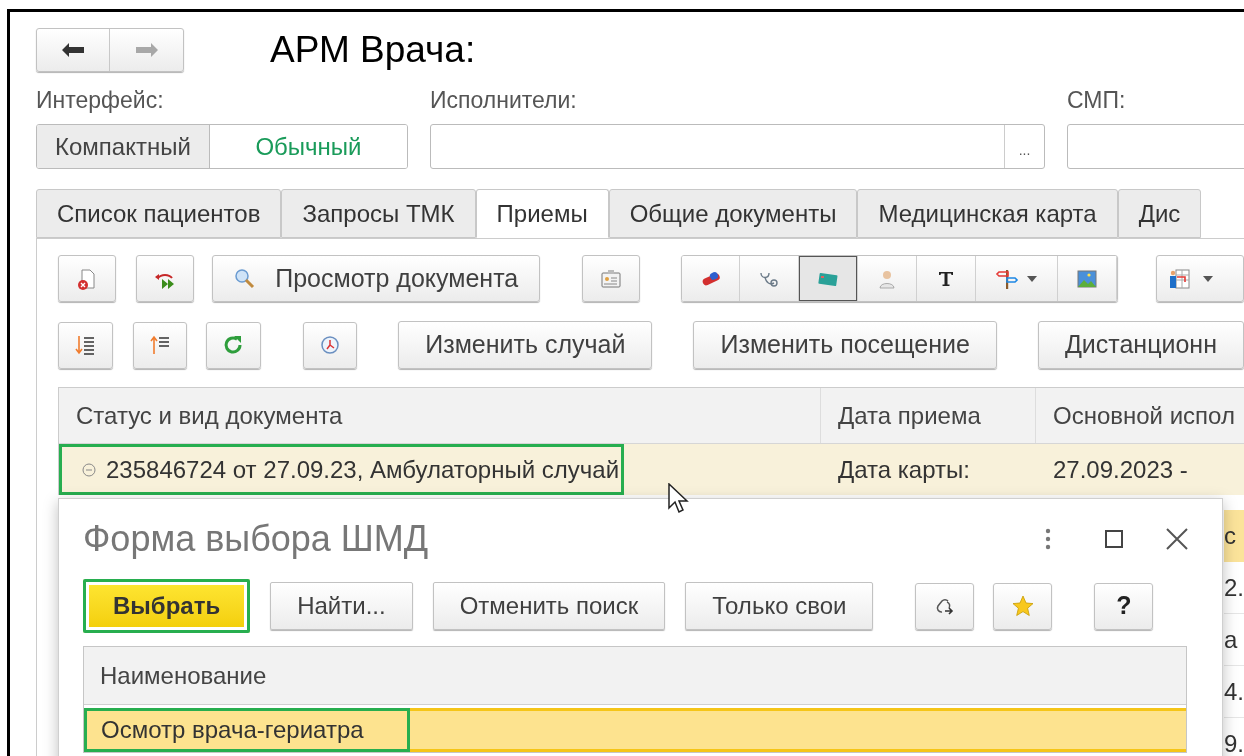  What do you see at coordinates (504, 100) in the screenshot?
I see `field-label: Исполнители:` at bounding box center [504, 100].